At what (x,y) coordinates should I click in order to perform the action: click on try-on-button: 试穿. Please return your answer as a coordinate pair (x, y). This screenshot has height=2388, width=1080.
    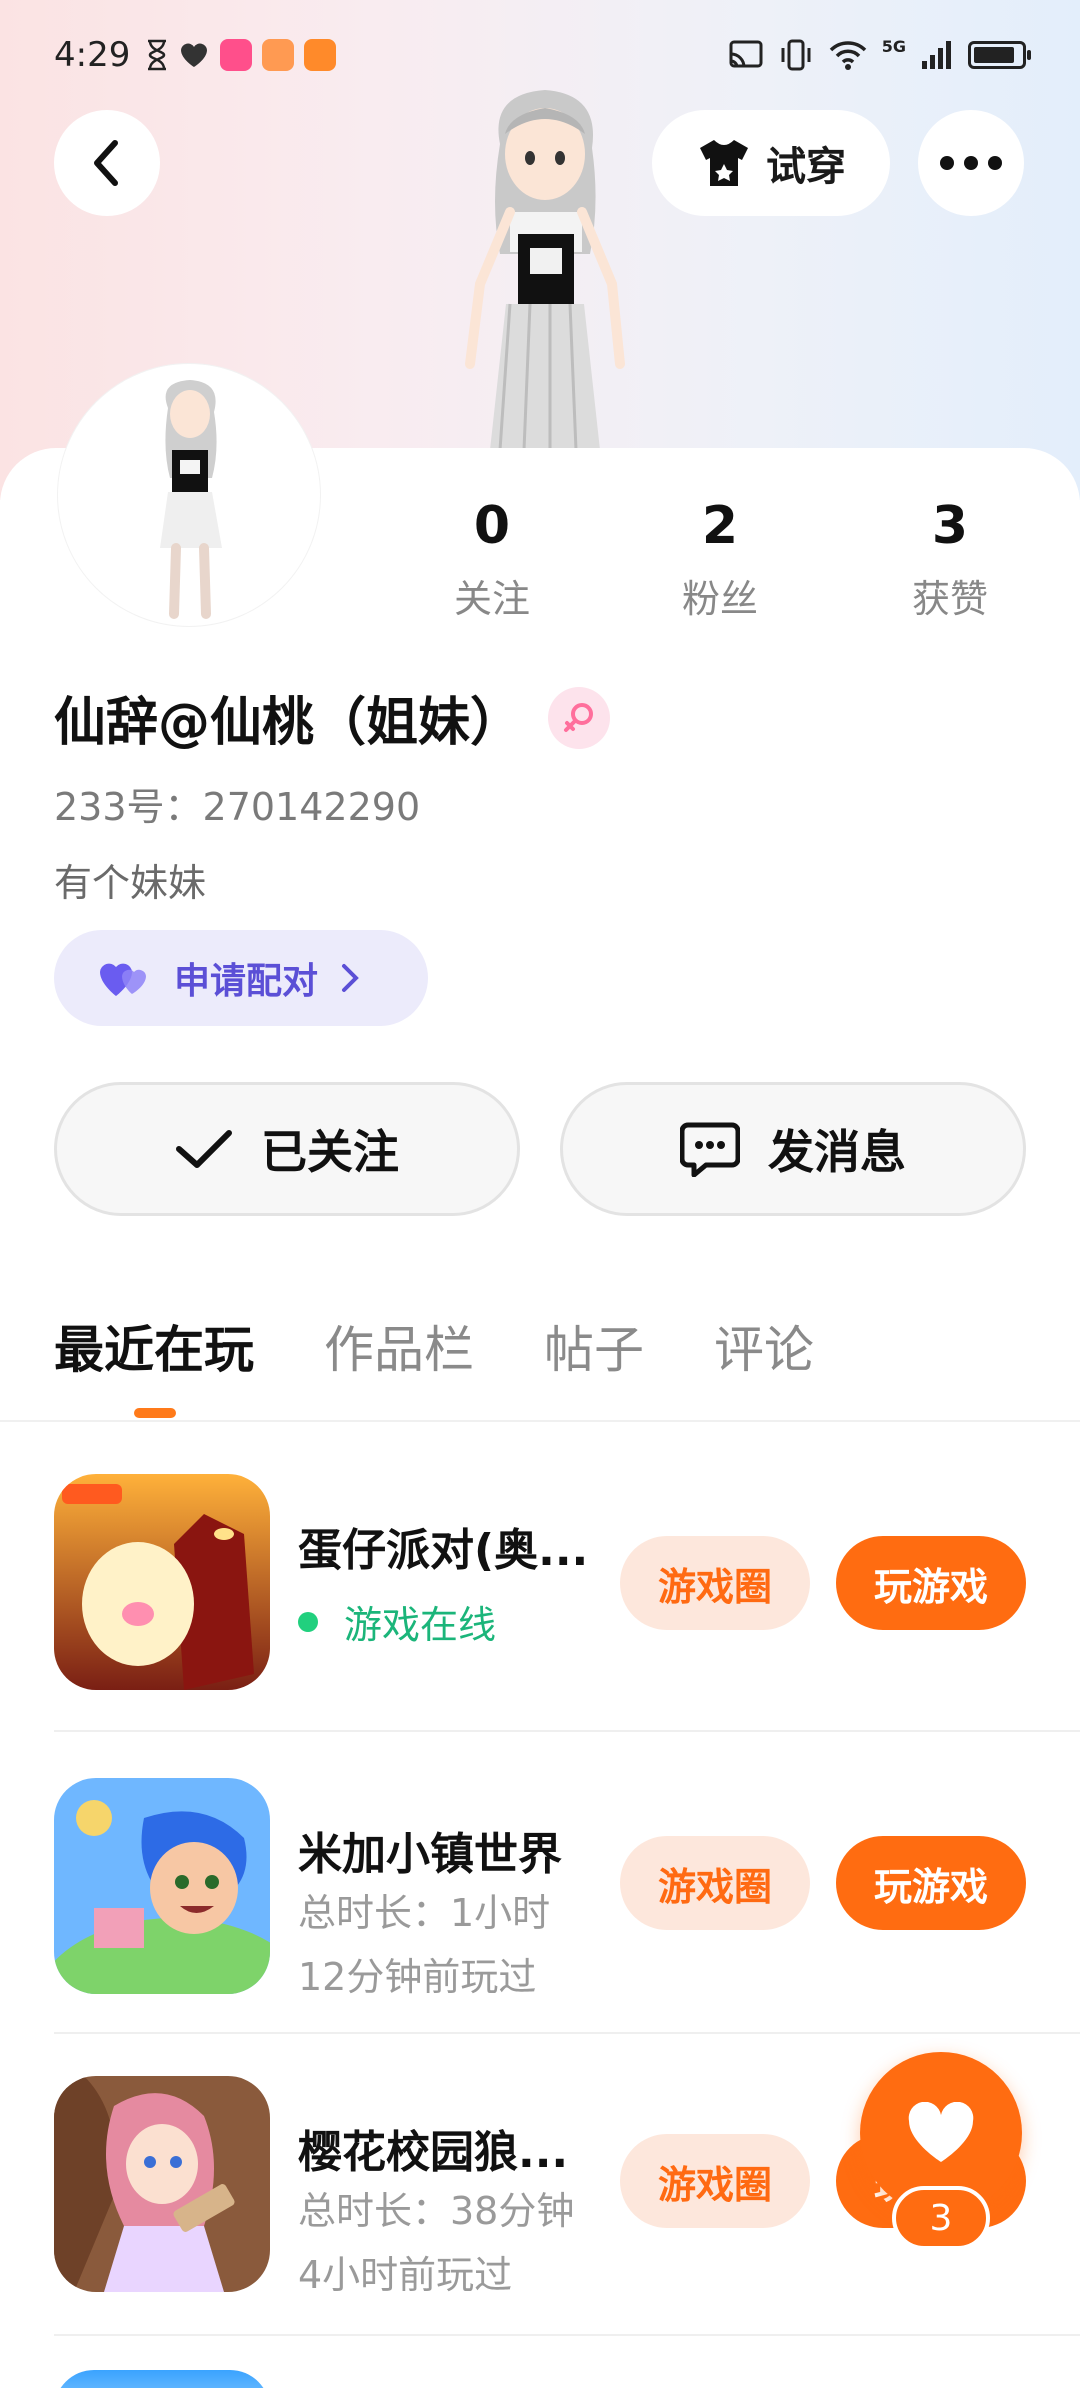
    Looking at the image, I should click on (771, 163).